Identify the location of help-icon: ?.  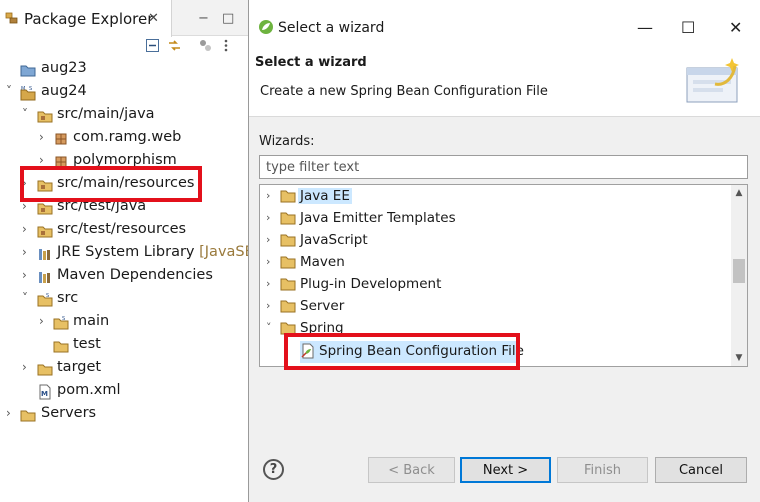
(273, 469).